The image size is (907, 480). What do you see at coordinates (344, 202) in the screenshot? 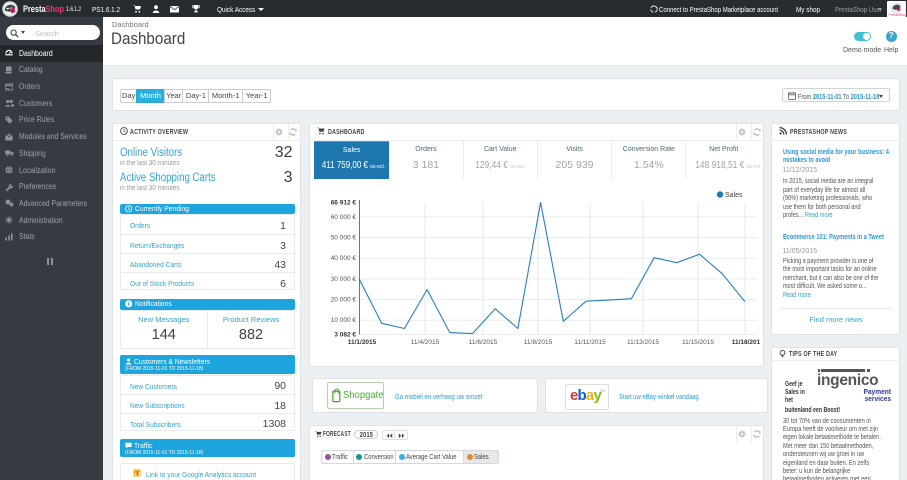
I see `svg-text: 66 912 €` at bounding box center [344, 202].